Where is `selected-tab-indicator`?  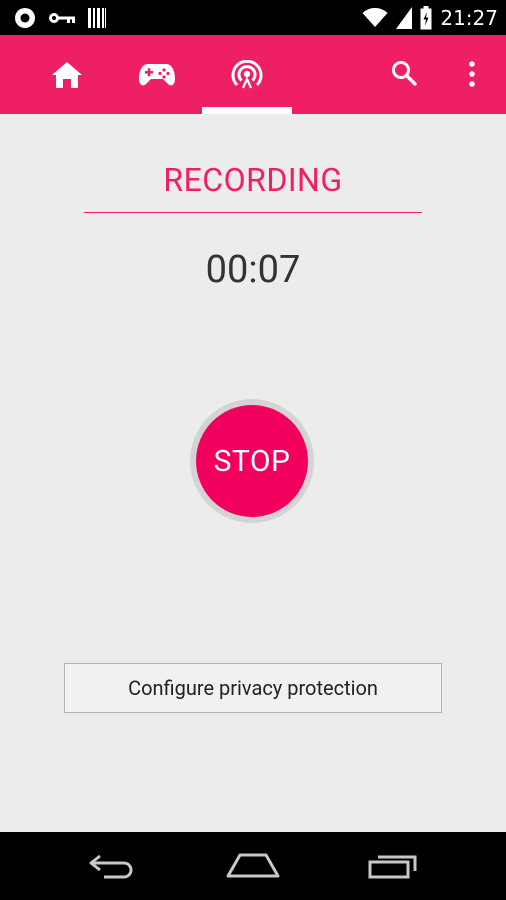
selected-tab-indicator is located at coordinates (247, 110).